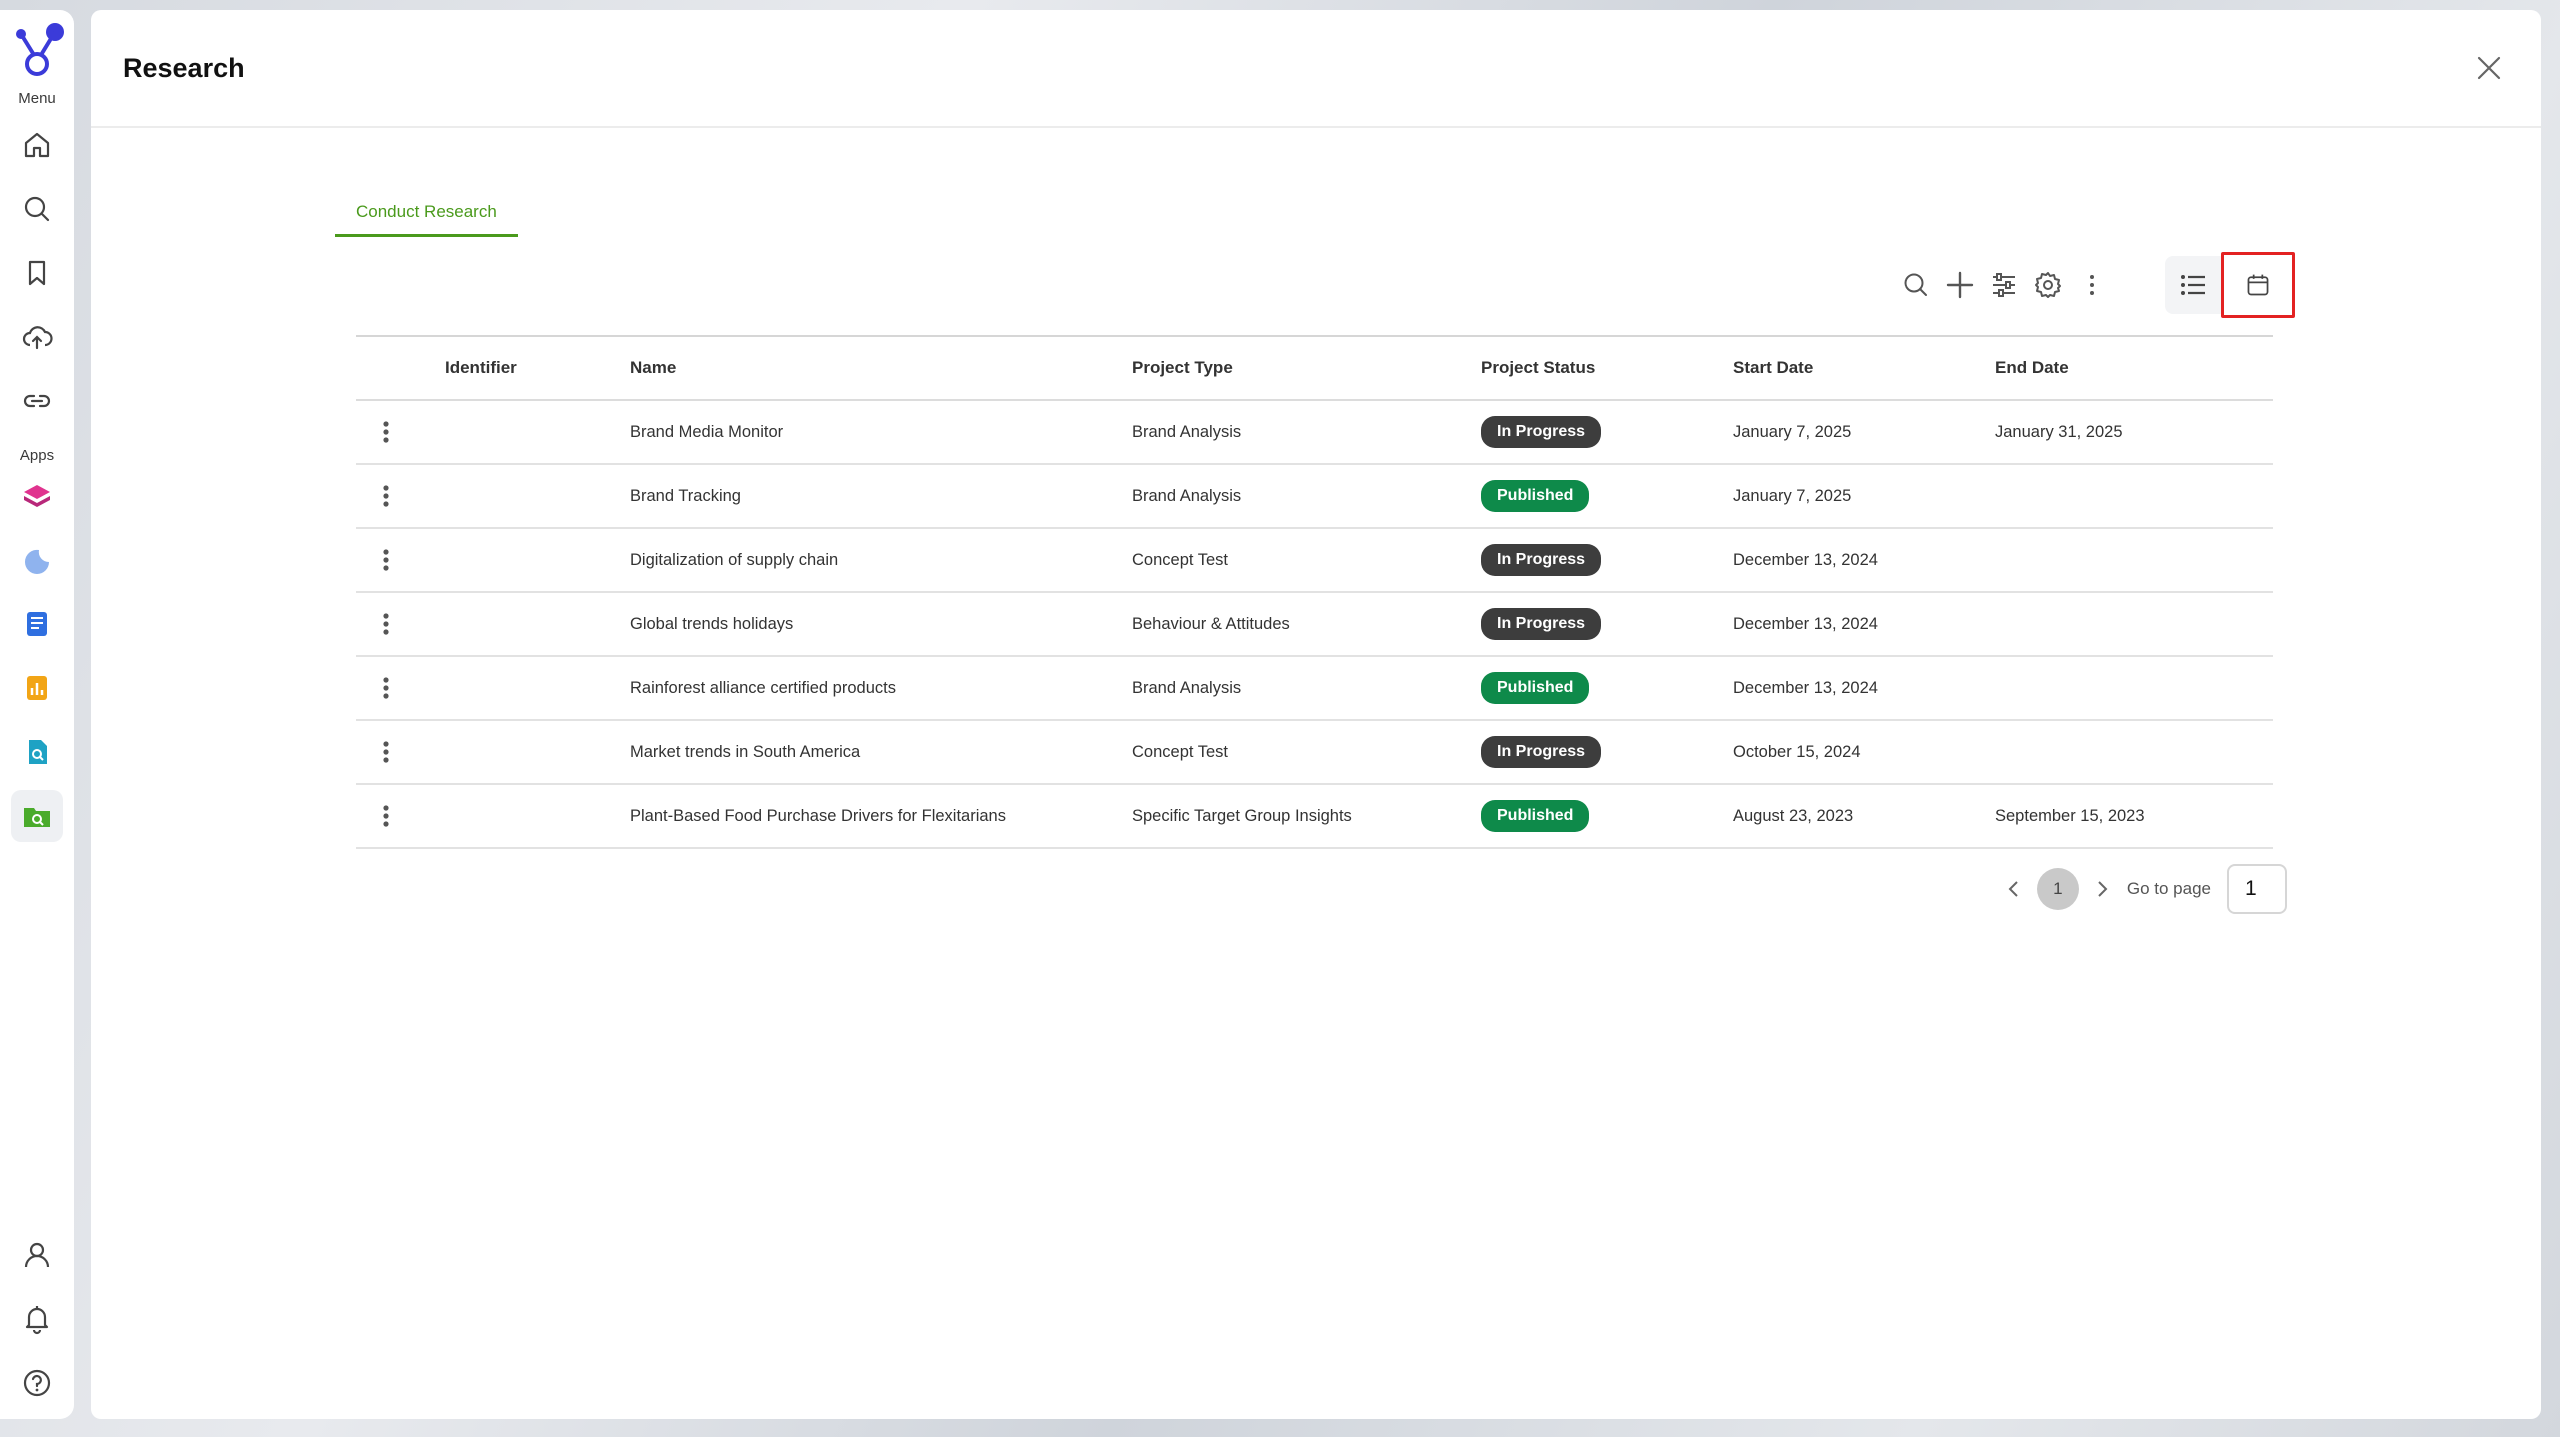  What do you see at coordinates (881, 368) in the screenshot?
I see `header-name: Name` at bounding box center [881, 368].